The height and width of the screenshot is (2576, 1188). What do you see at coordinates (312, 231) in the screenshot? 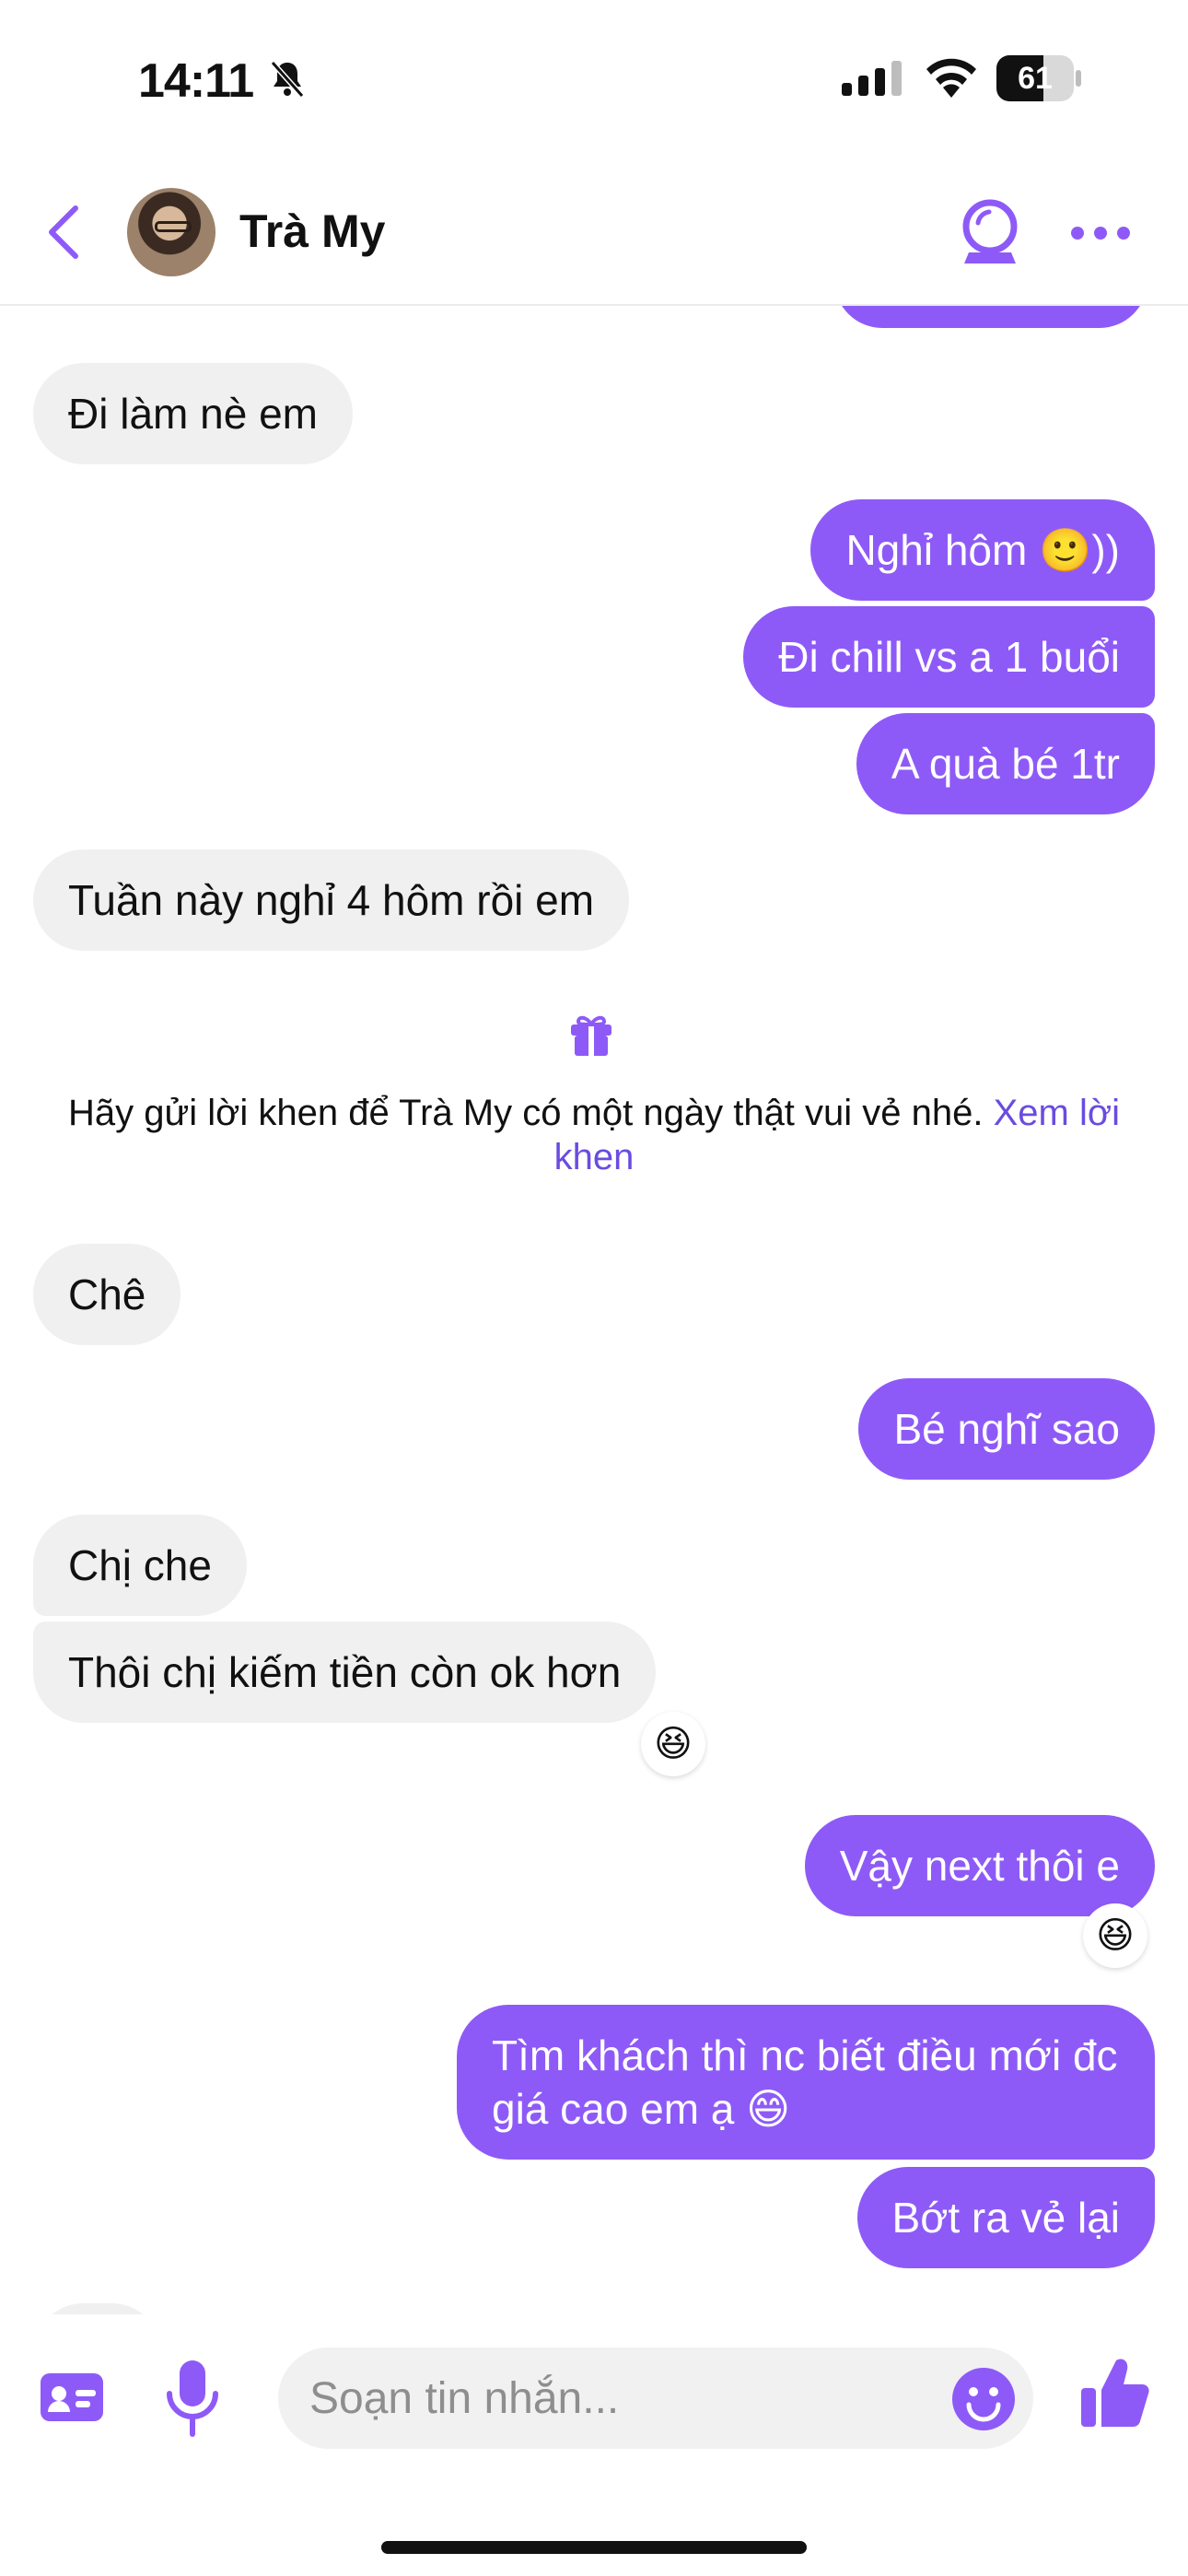
I see `contact-name: Trà My` at bounding box center [312, 231].